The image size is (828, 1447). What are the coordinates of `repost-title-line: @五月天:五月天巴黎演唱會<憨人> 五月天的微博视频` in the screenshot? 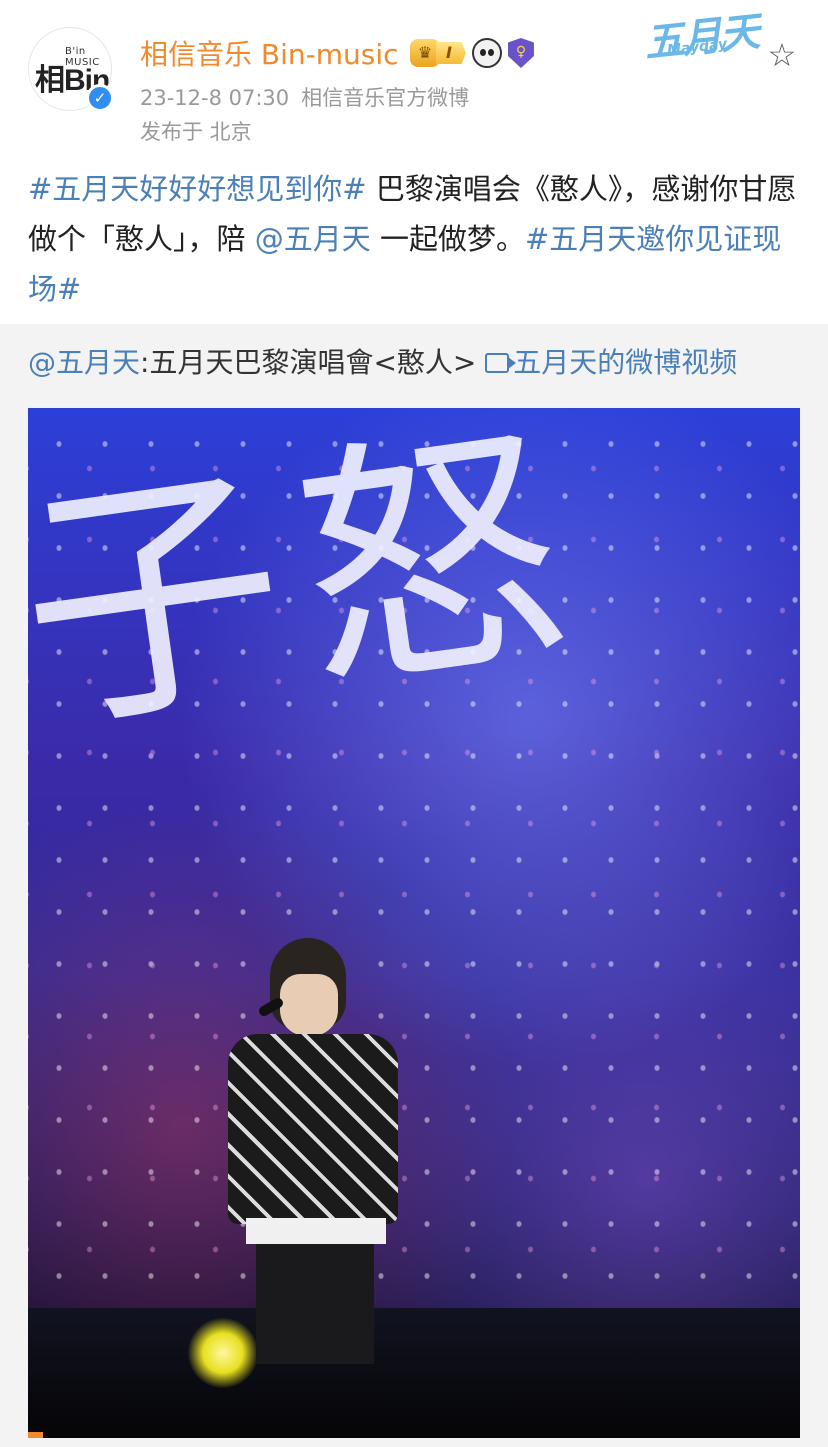 It's located at (418, 361).